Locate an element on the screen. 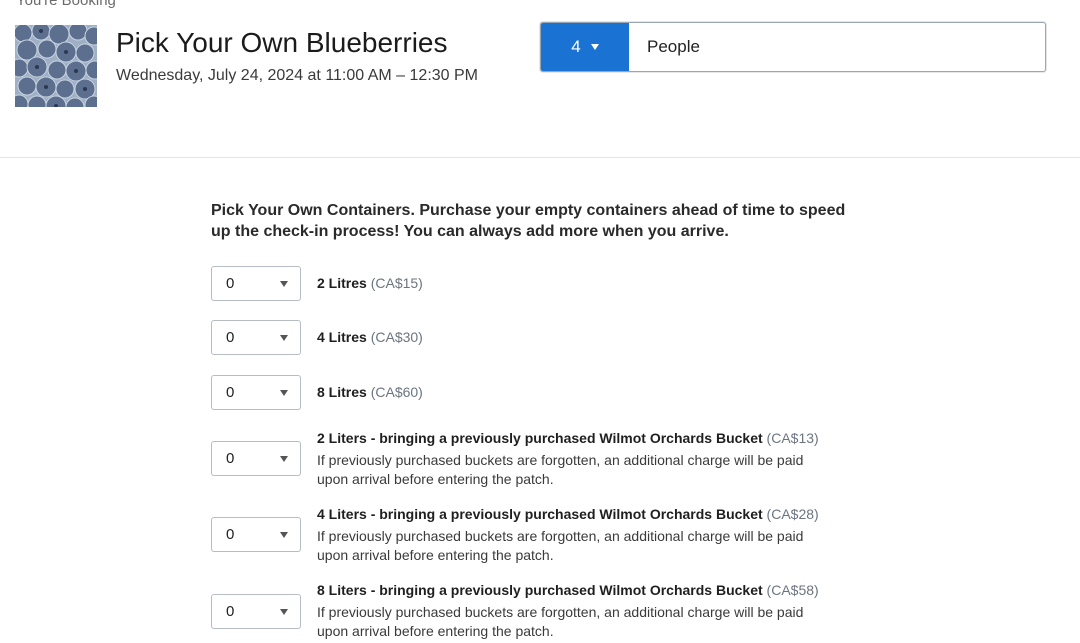 The width and height of the screenshot is (1080, 643). option-price: (CA$30) is located at coordinates (396, 337).